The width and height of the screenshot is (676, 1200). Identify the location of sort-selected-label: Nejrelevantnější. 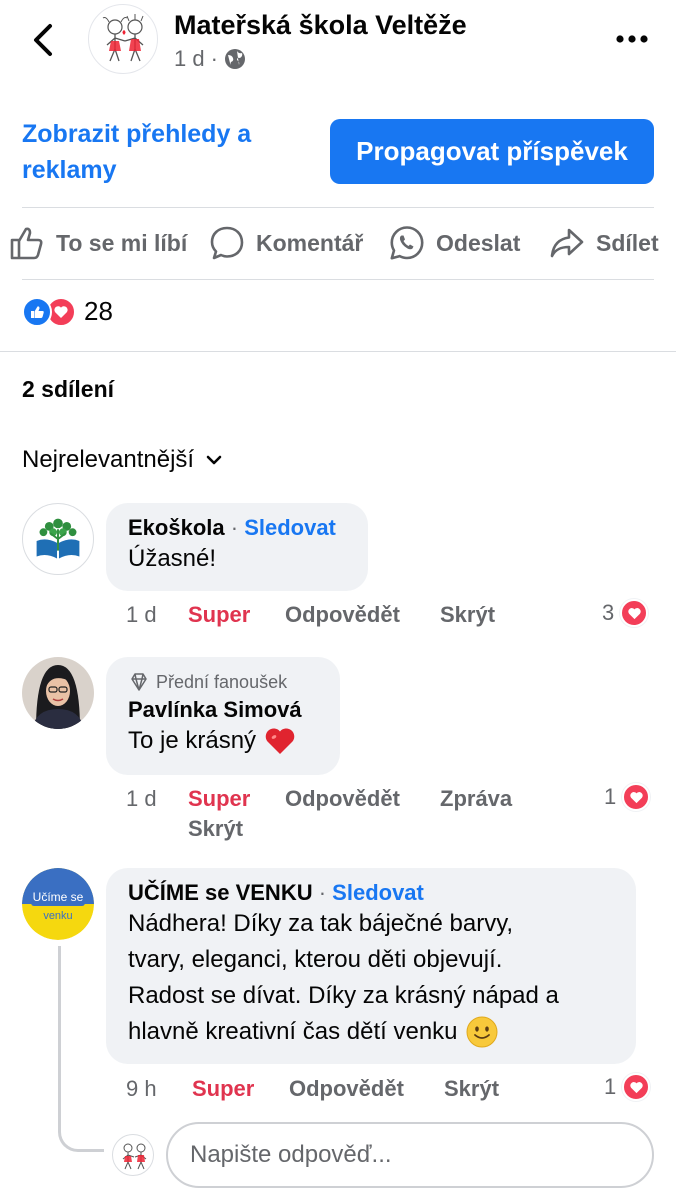
(108, 459).